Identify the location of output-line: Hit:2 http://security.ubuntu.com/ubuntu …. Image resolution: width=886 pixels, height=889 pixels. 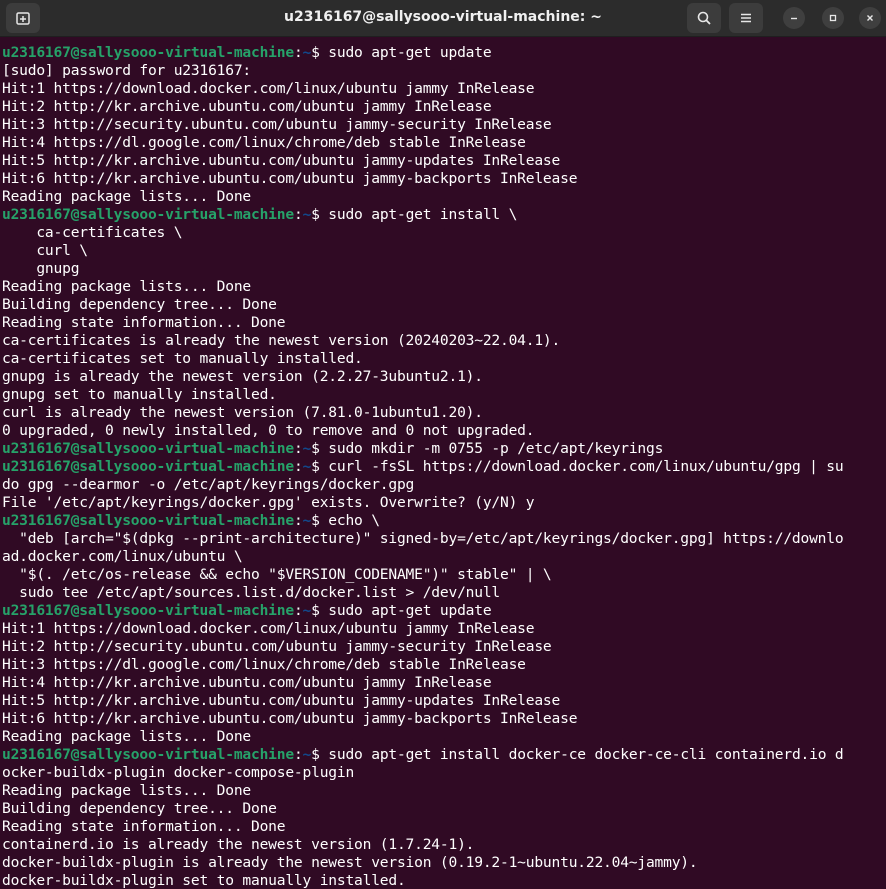
(277, 646).